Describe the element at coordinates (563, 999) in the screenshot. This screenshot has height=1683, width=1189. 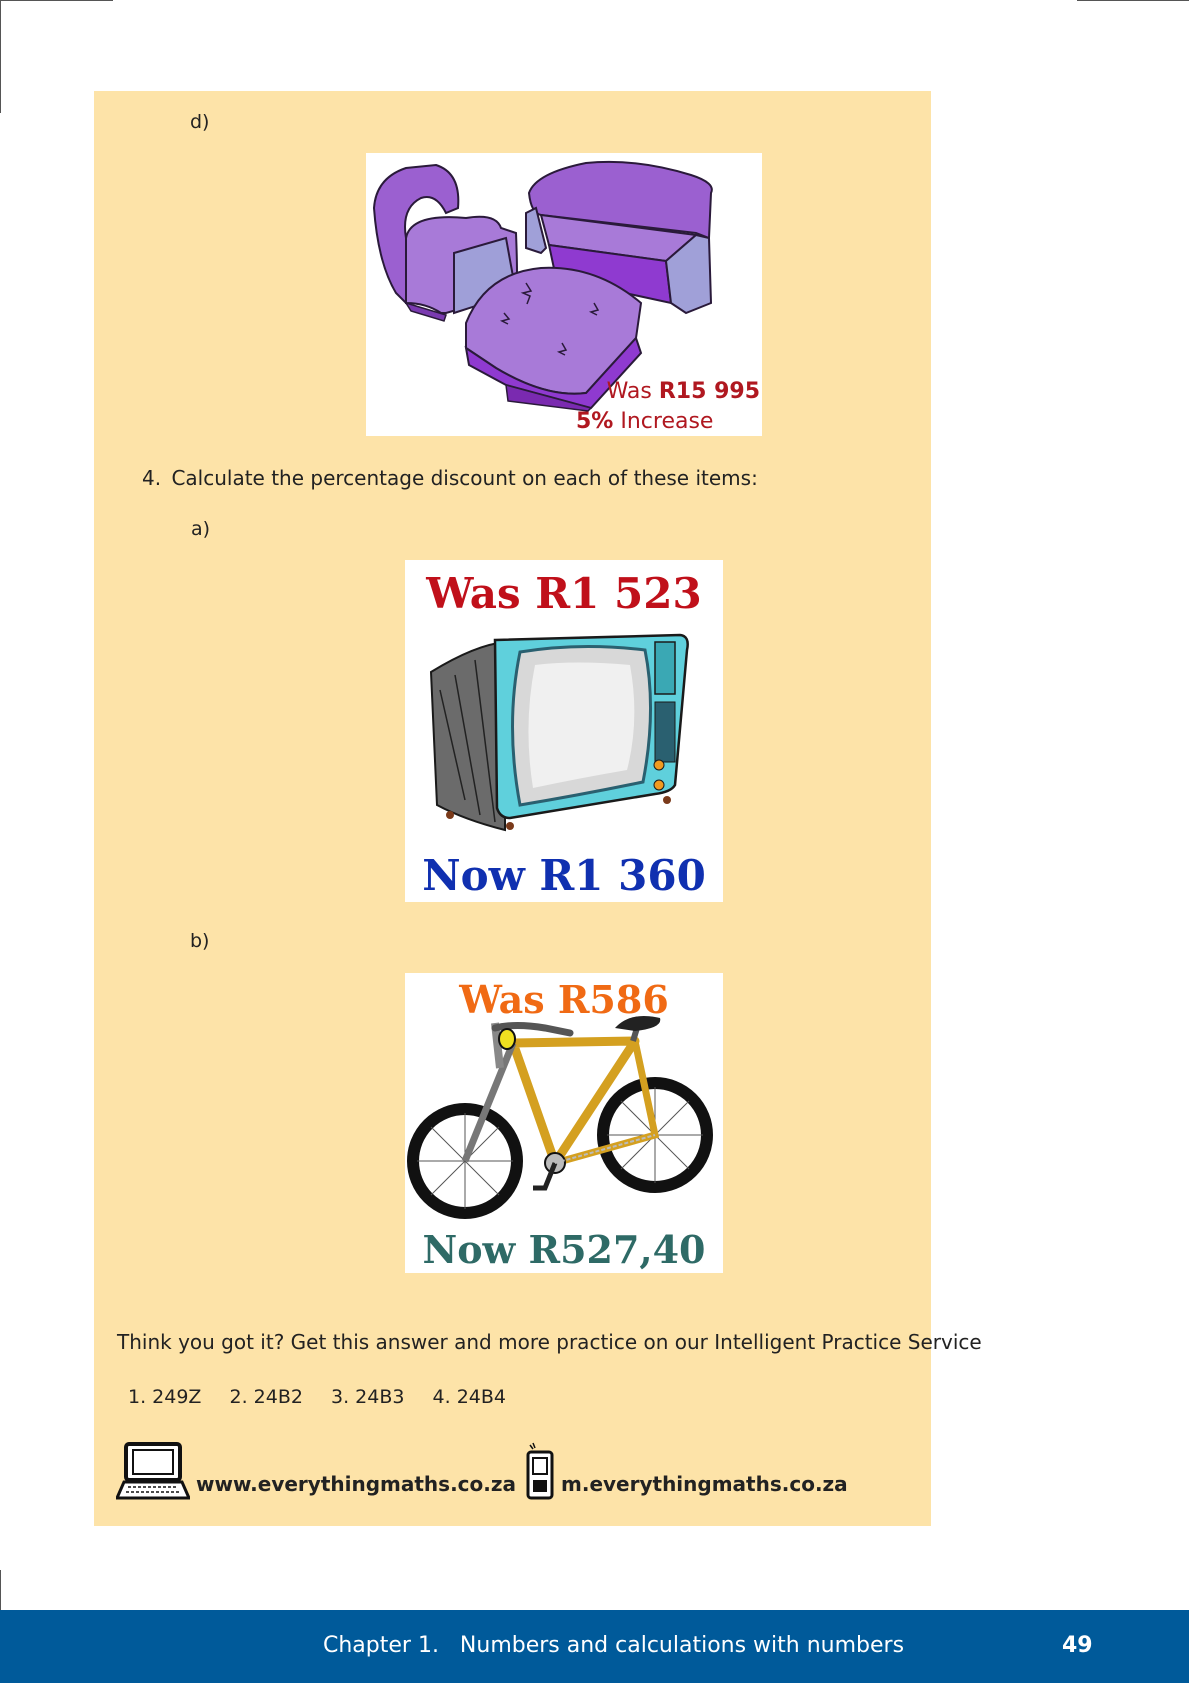
I see `bike-was-price: Was R586` at that location.